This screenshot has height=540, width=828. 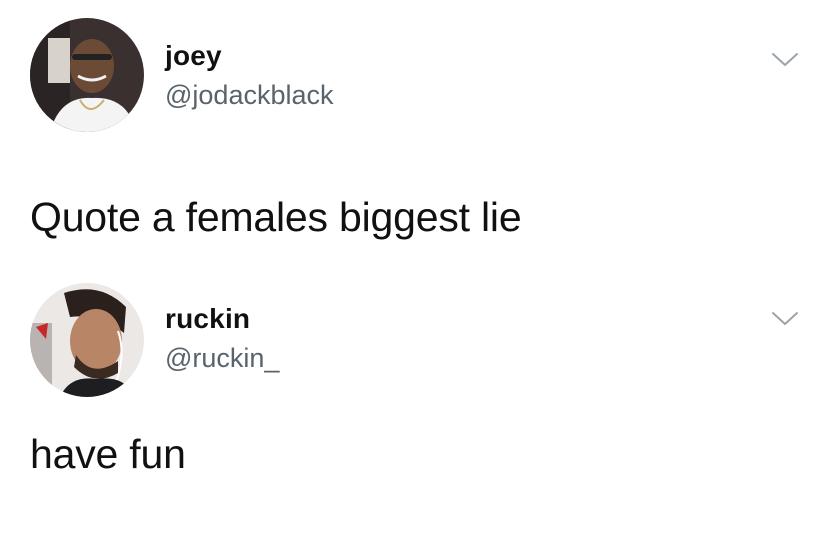 I want to click on display-name: joey, so click(x=193, y=56).